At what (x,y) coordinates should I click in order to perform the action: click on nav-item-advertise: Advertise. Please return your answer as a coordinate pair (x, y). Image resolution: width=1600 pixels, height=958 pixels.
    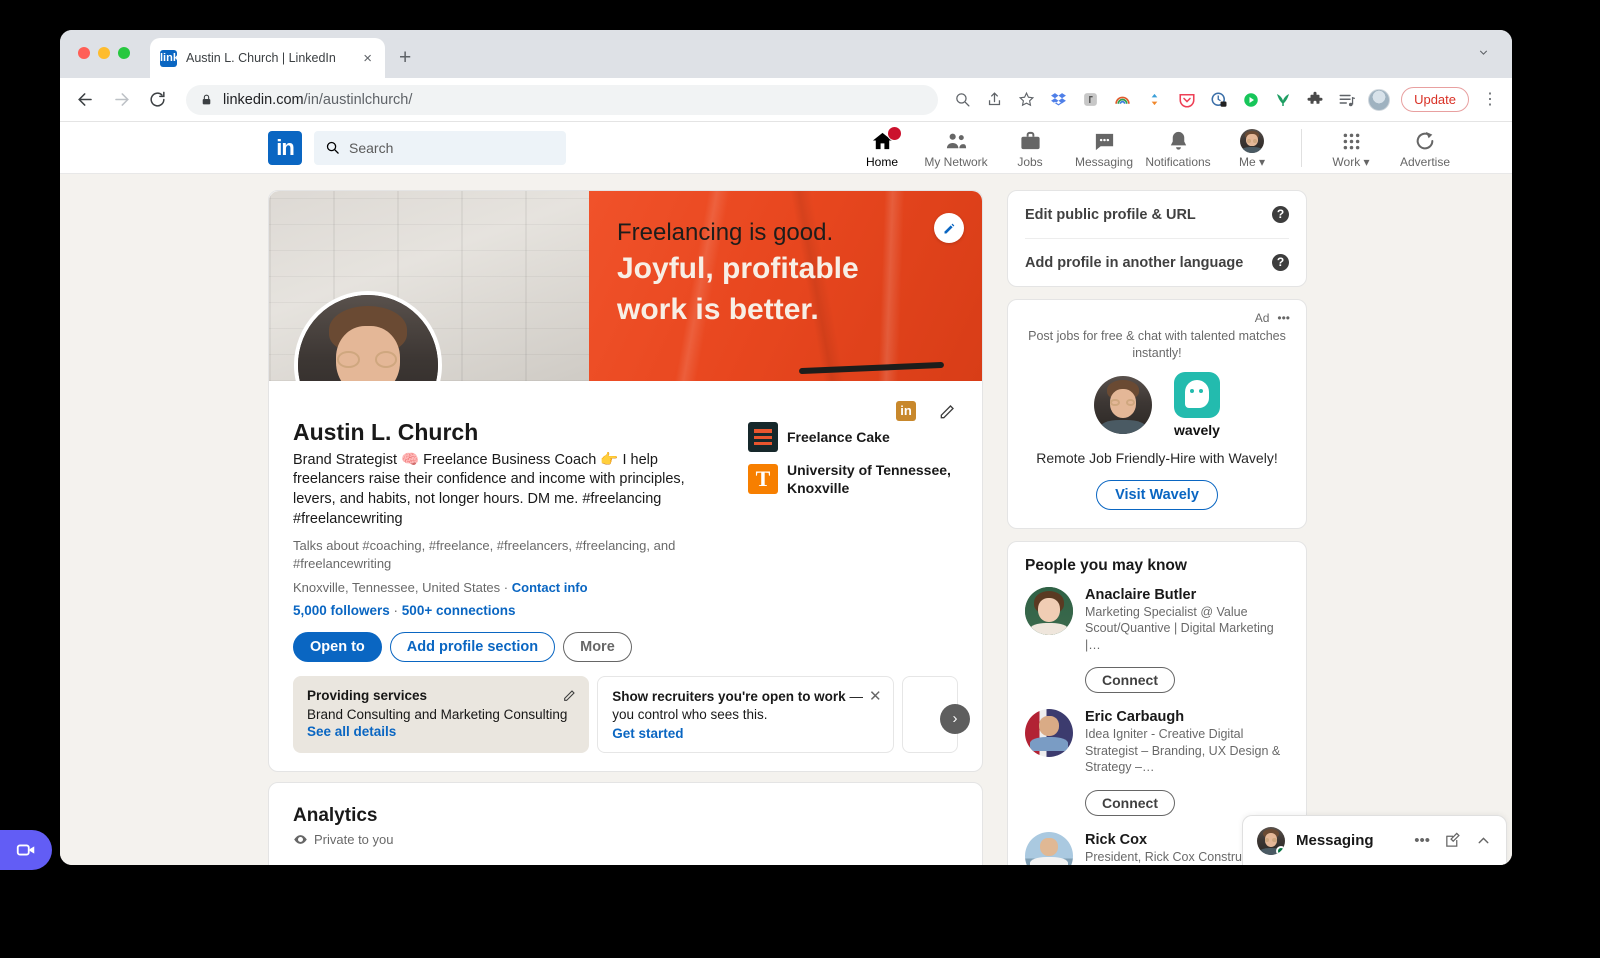
    Looking at the image, I should click on (1425, 147).